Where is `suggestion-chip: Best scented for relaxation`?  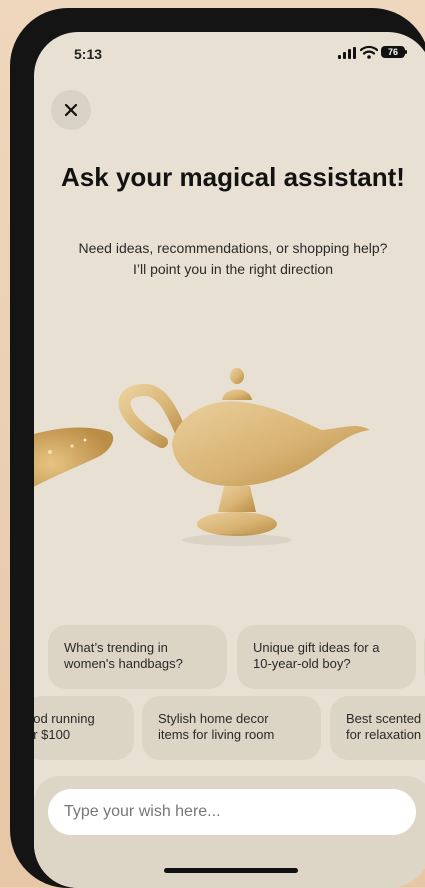 suggestion-chip: Best scented for relaxation is located at coordinates (377, 728).